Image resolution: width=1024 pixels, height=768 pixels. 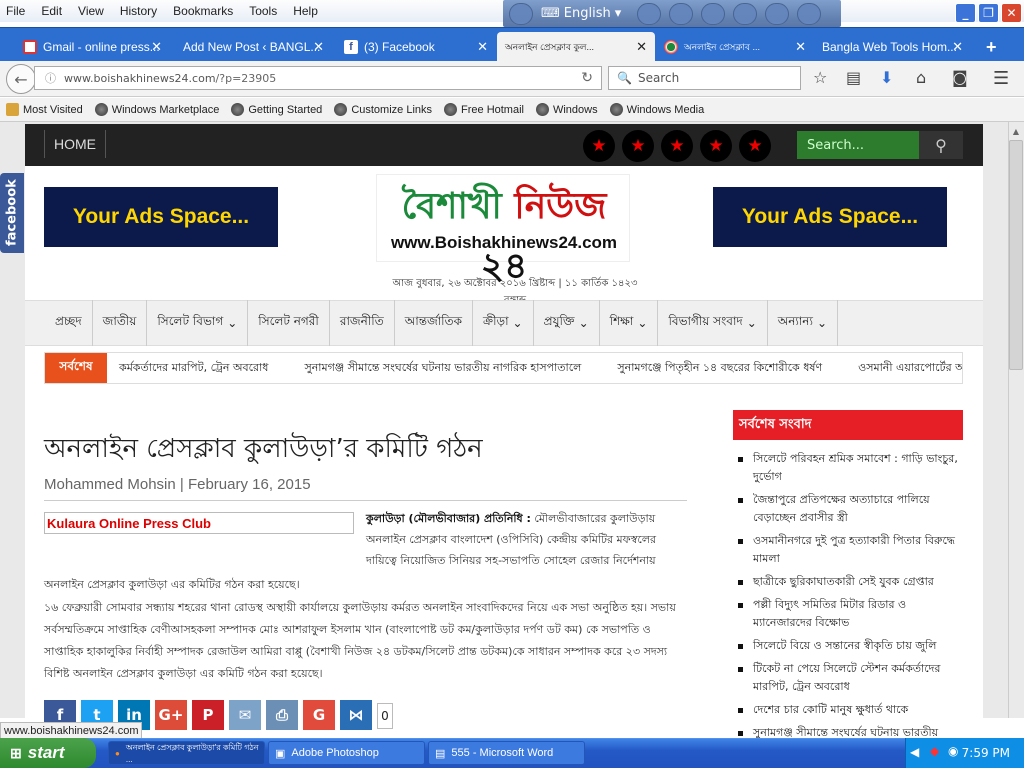 What do you see at coordinates (434, 323) in the screenshot?
I see `category-nav-item: আন্তর্জাতিক` at bounding box center [434, 323].